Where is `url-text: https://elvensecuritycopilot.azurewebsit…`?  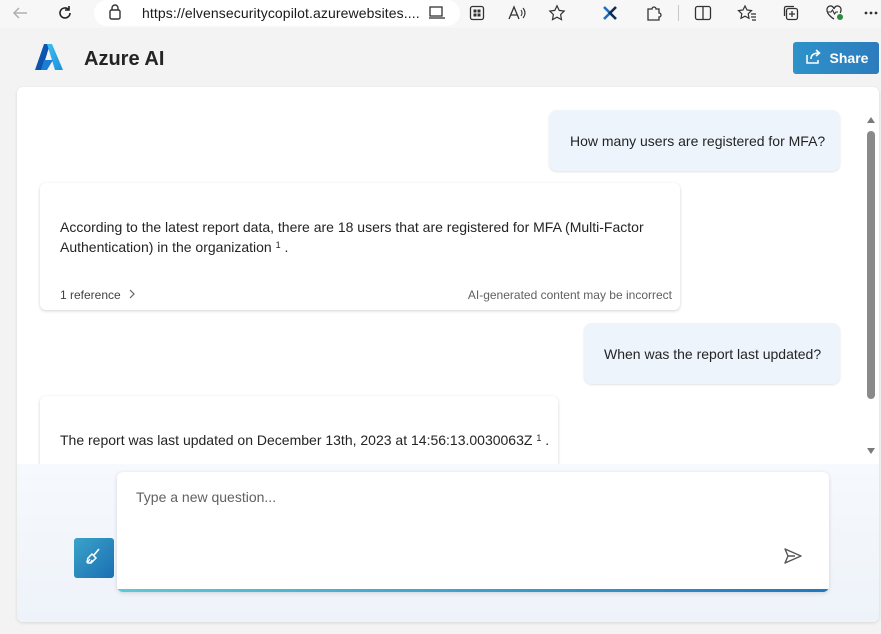 url-text: https://elvensecuritycopilot.azurewebsit… is located at coordinates (281, 13).